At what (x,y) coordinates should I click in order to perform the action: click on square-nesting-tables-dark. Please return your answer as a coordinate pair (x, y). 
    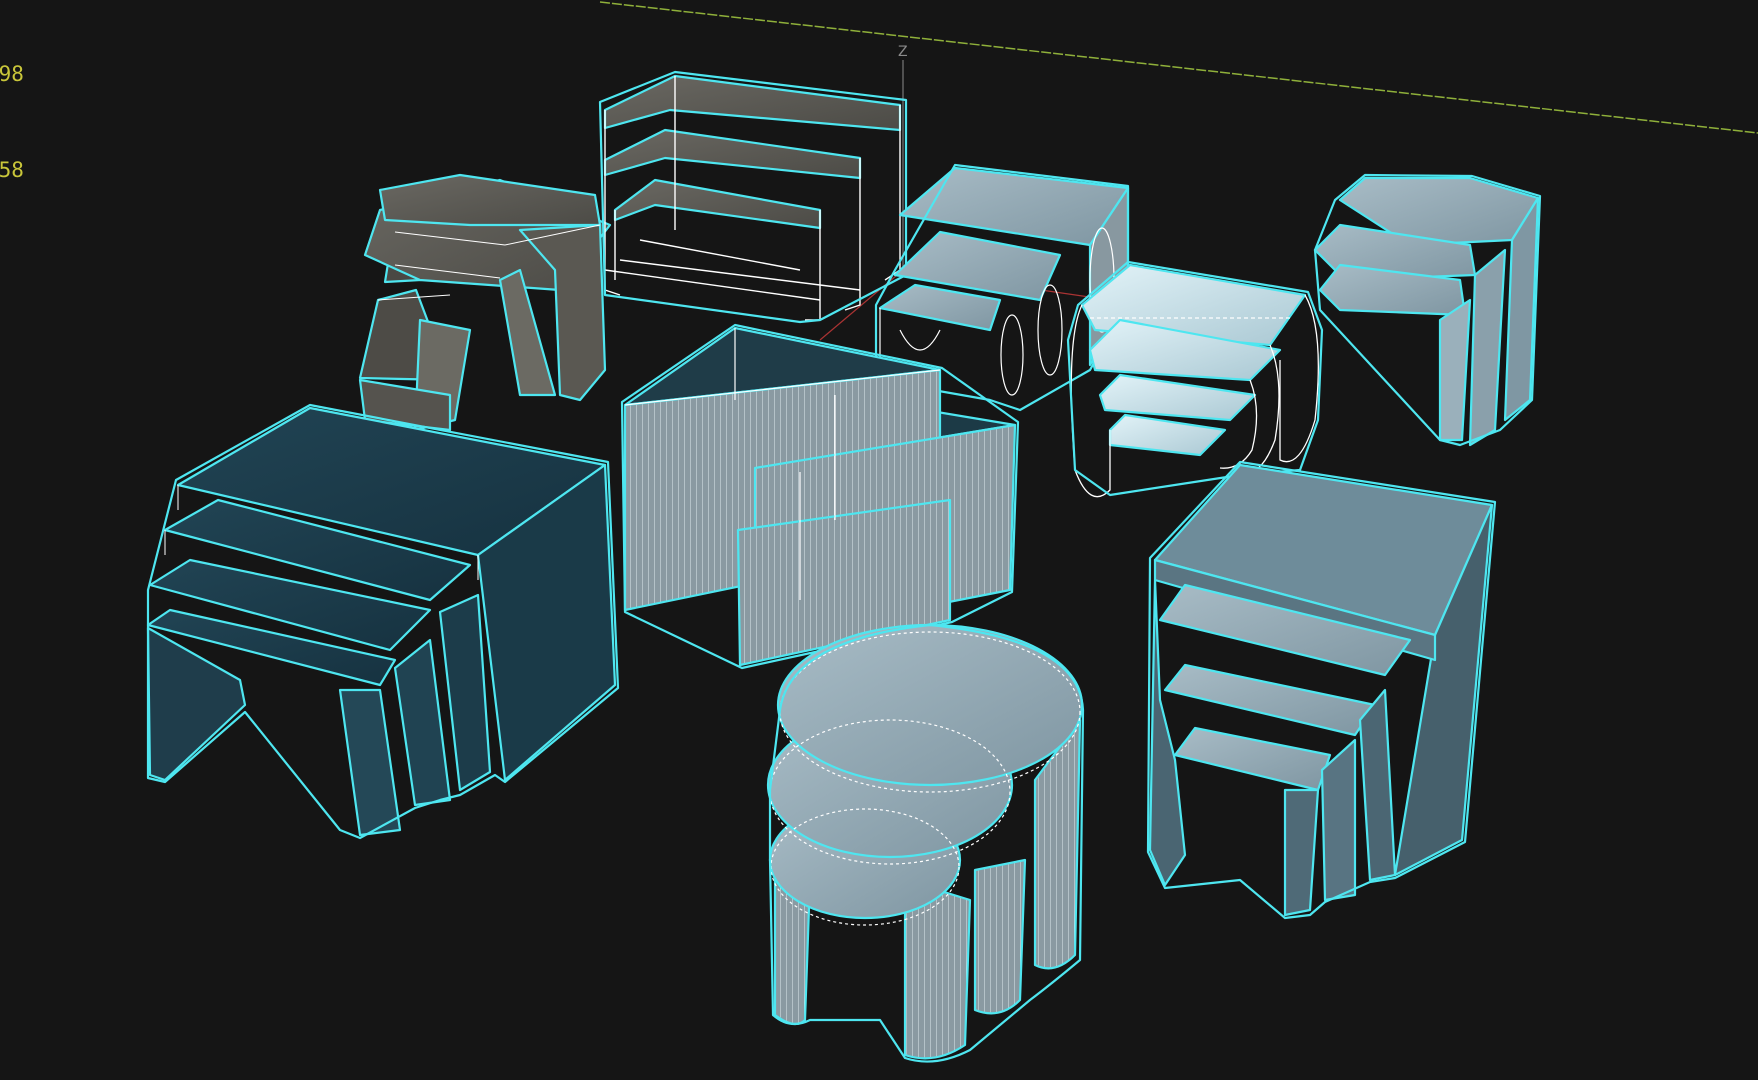
    Looking at the image, I should click on (383, 621).